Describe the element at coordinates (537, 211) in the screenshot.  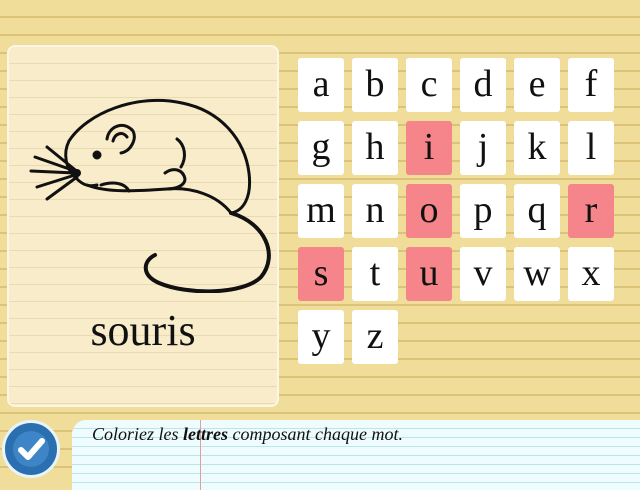
I see `letter-tile-q: q` at that location.